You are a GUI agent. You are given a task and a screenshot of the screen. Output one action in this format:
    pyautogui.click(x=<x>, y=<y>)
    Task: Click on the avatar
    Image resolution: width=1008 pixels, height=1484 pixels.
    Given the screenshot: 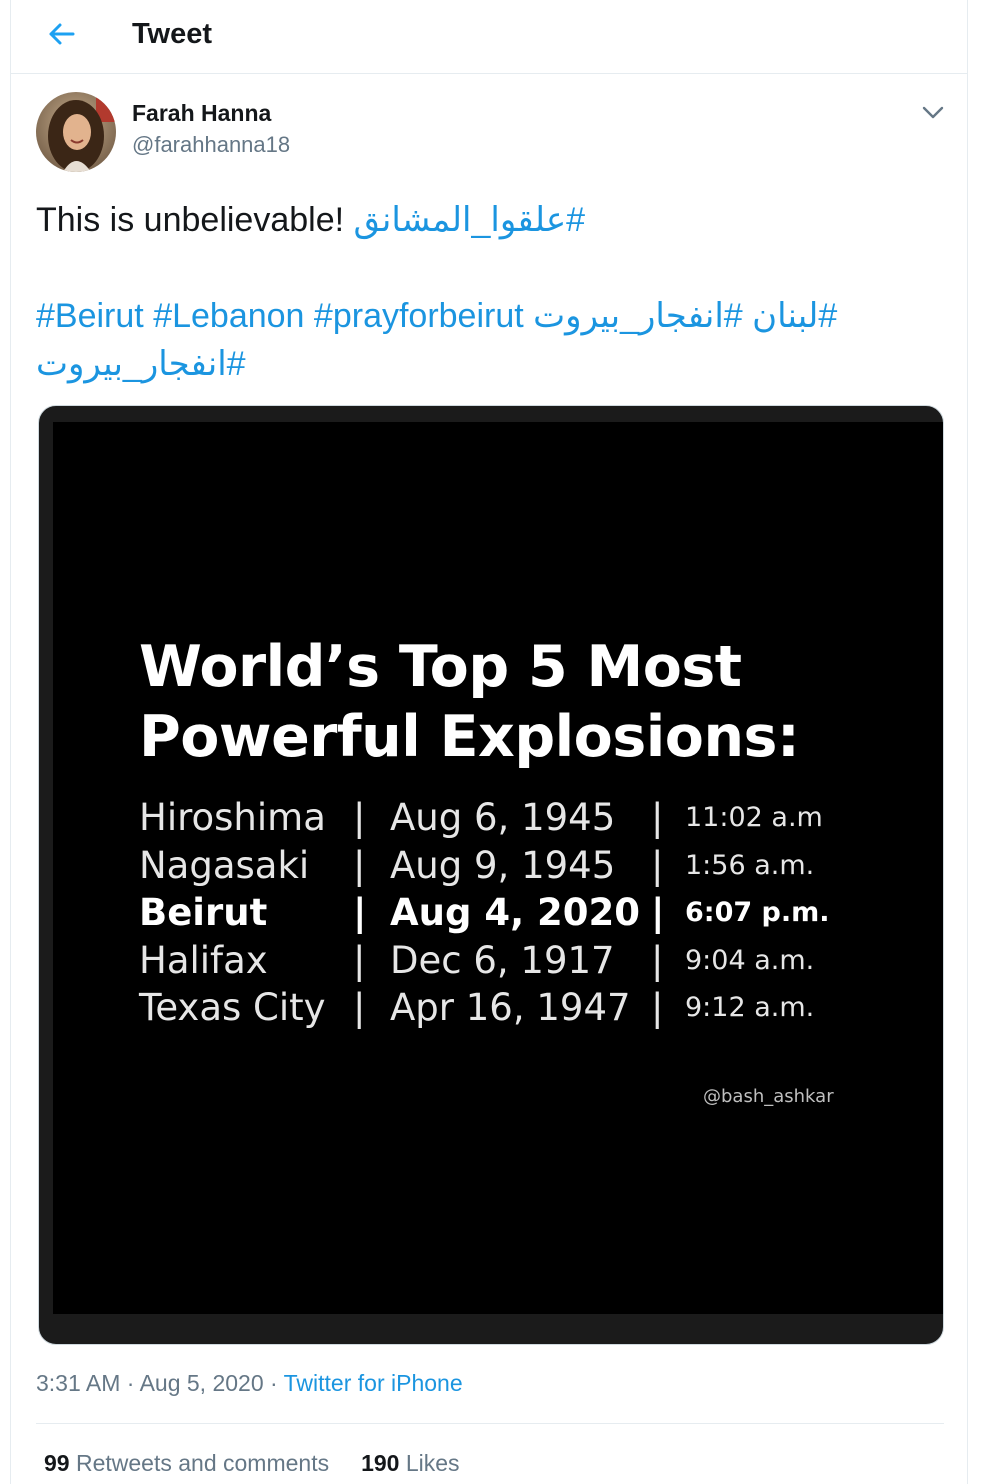 What is the action you would take?
    pyautogui.click(x=76, y=132)
    